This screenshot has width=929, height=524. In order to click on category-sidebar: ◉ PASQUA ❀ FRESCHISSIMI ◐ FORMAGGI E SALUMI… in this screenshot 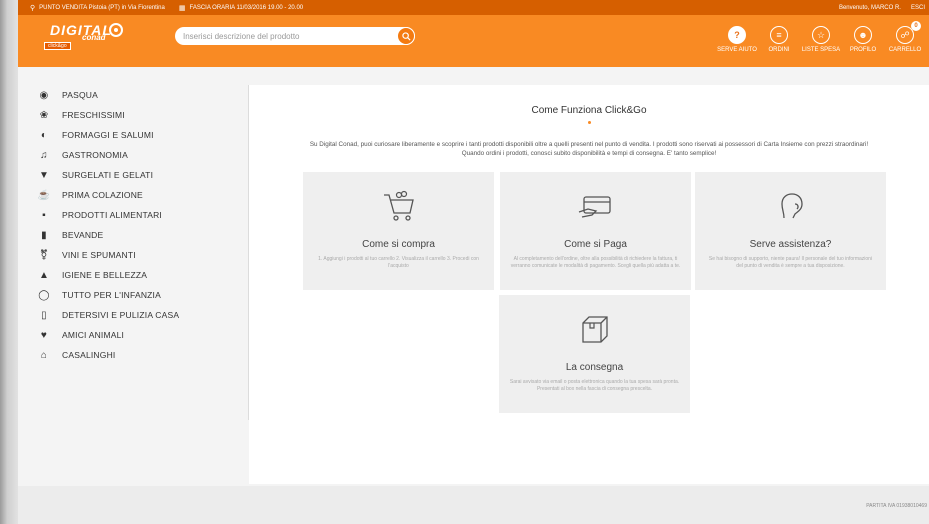, I will do `click(133, 225)`.